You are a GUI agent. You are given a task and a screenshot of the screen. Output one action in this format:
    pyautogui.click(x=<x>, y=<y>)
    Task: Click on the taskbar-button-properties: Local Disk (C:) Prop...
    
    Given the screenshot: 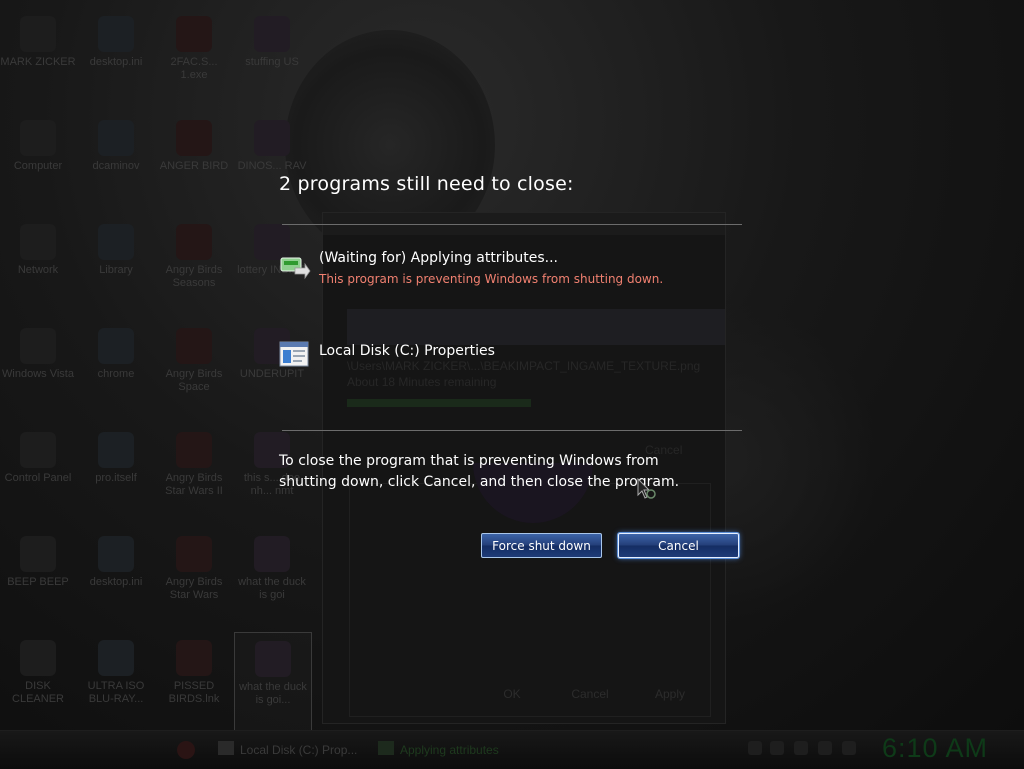 What is the action you would take?
    pyautogui.click(x=289, y=750)
    